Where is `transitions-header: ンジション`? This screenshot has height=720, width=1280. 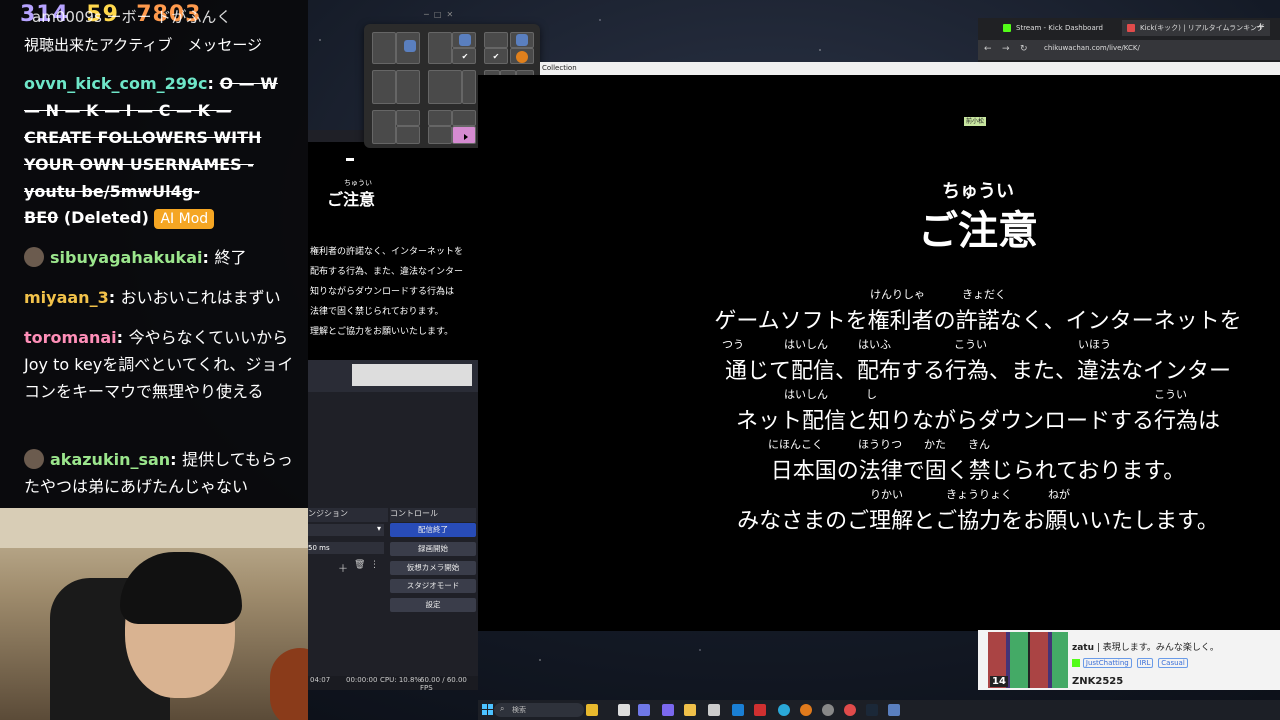 transitions-header: ンジション is located at coordinates (348, 515).